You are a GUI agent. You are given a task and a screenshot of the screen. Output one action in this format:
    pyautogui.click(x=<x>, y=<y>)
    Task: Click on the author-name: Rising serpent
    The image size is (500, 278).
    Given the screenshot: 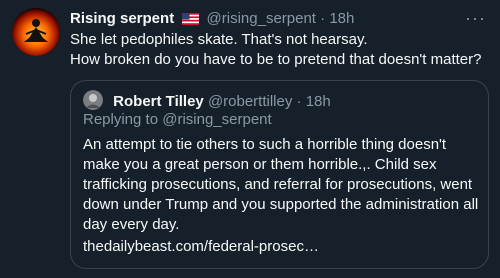 What is the action you would take?
    pyautogui.click(x=122, y=18)
    